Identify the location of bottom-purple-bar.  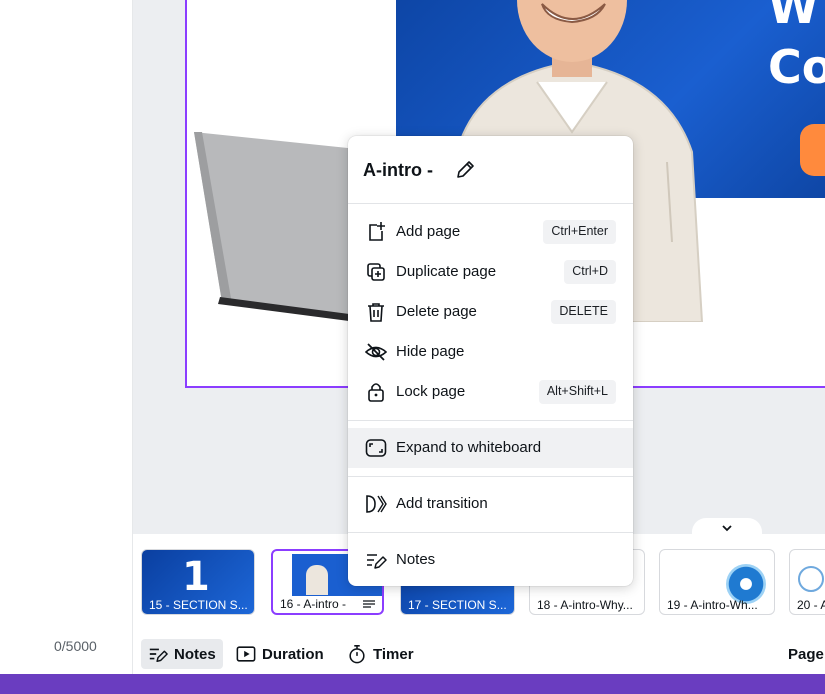
(412, 684).